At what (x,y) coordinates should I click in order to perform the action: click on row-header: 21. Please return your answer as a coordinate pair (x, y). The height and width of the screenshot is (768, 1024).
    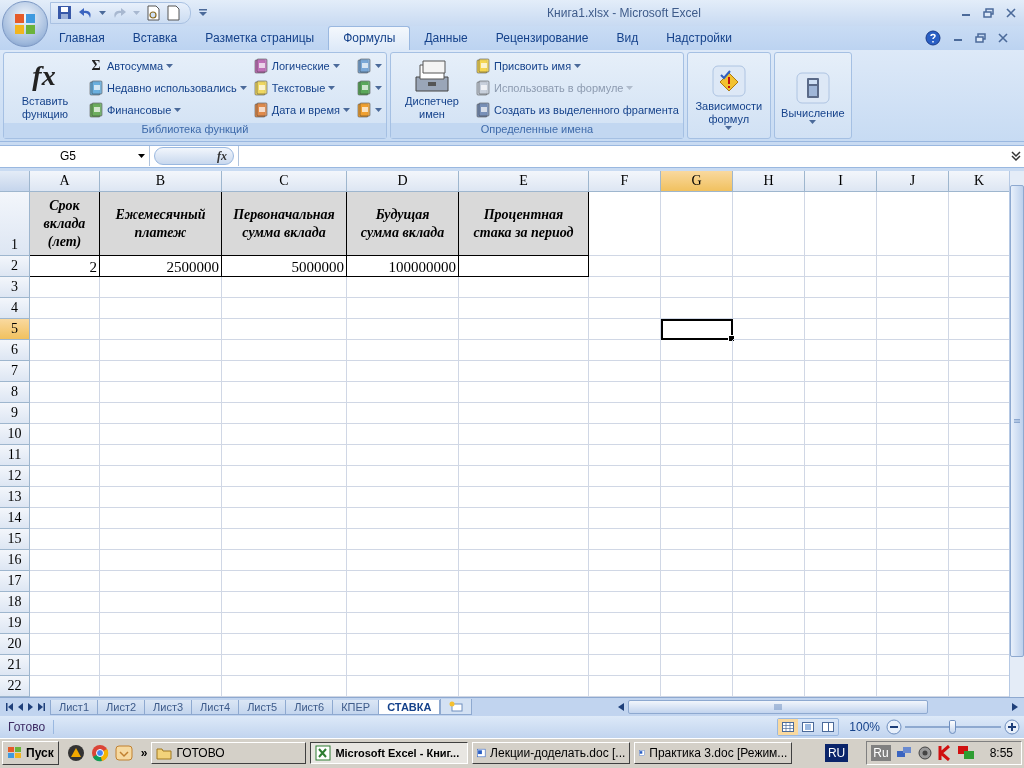
    Looking at the image, I should click on (15, 666).